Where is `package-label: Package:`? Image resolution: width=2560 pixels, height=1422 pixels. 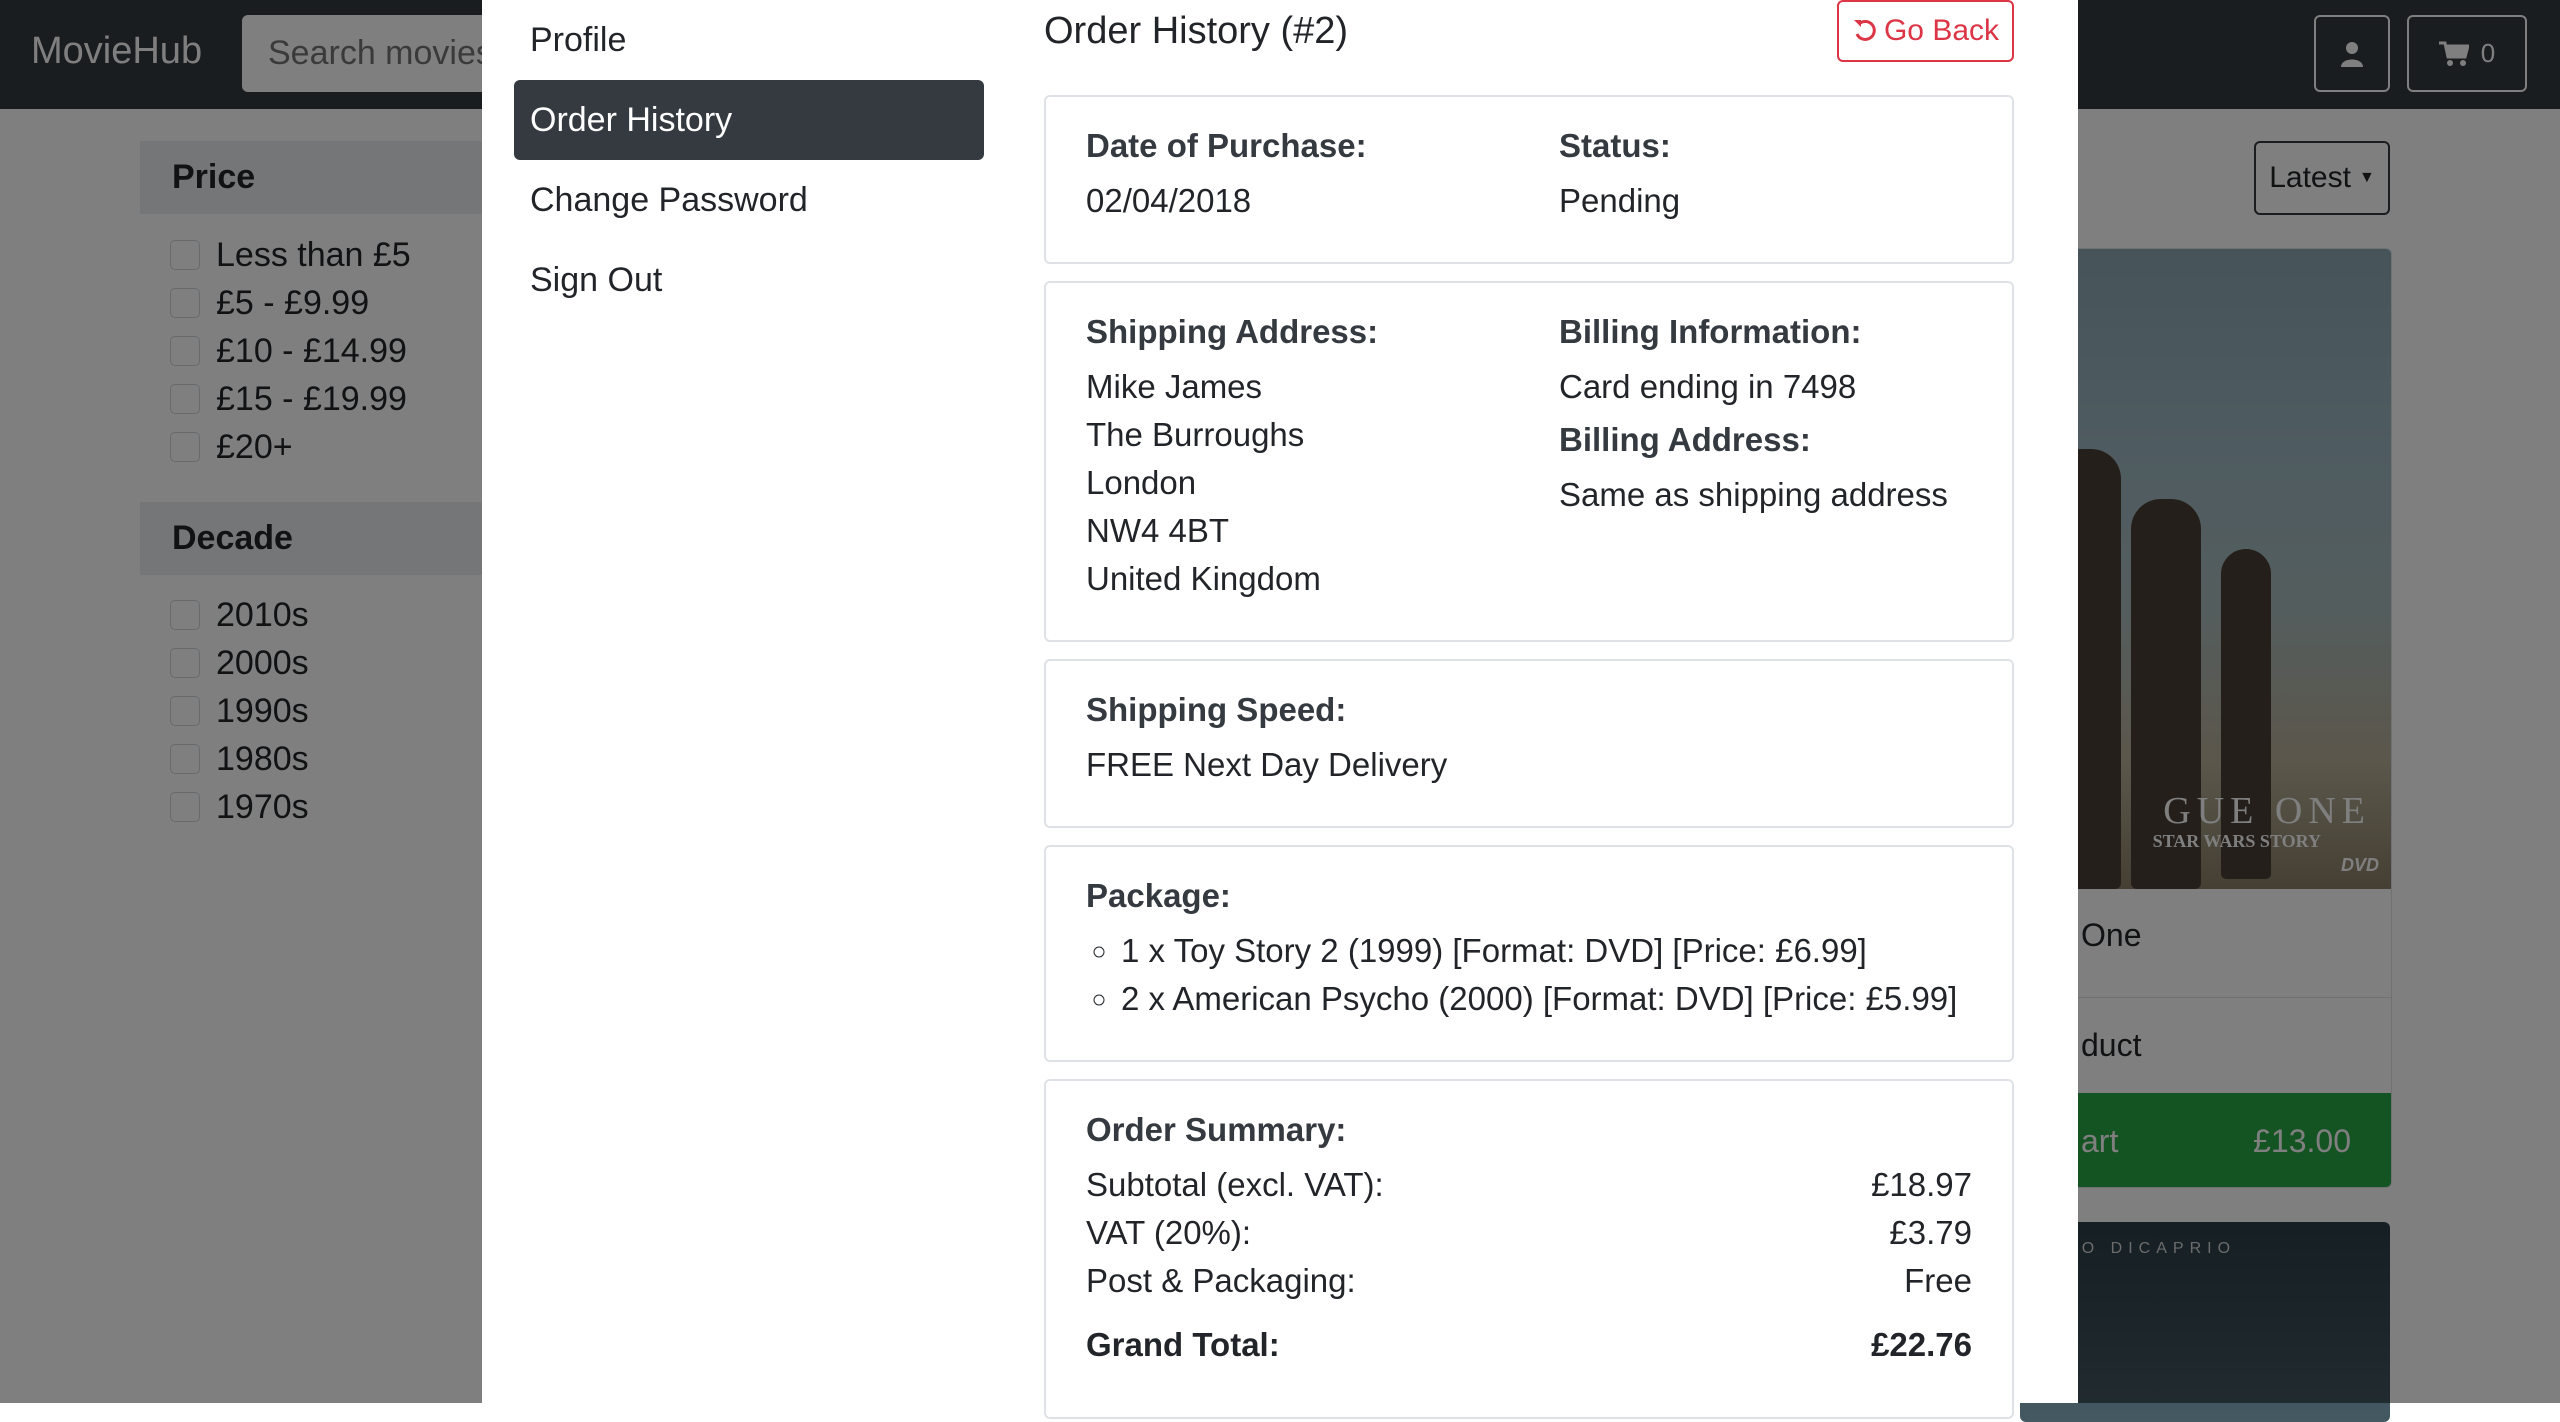
package-label: Package: is located at coordinates (1158, 895).